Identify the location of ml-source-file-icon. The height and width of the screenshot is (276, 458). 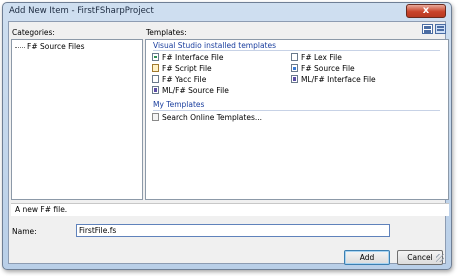
(155, 90).